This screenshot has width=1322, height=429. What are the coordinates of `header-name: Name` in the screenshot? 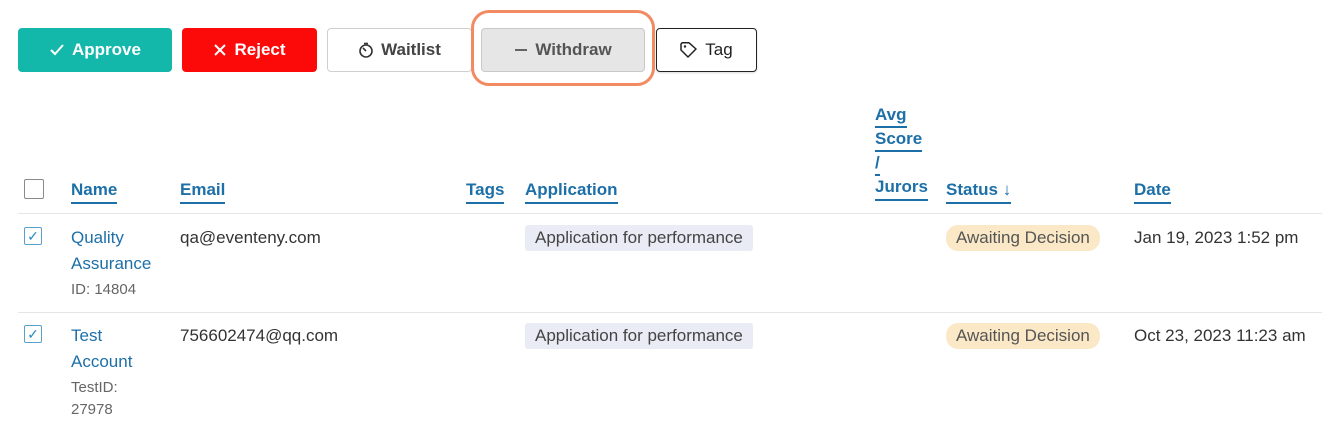 It's located at (94, 191).